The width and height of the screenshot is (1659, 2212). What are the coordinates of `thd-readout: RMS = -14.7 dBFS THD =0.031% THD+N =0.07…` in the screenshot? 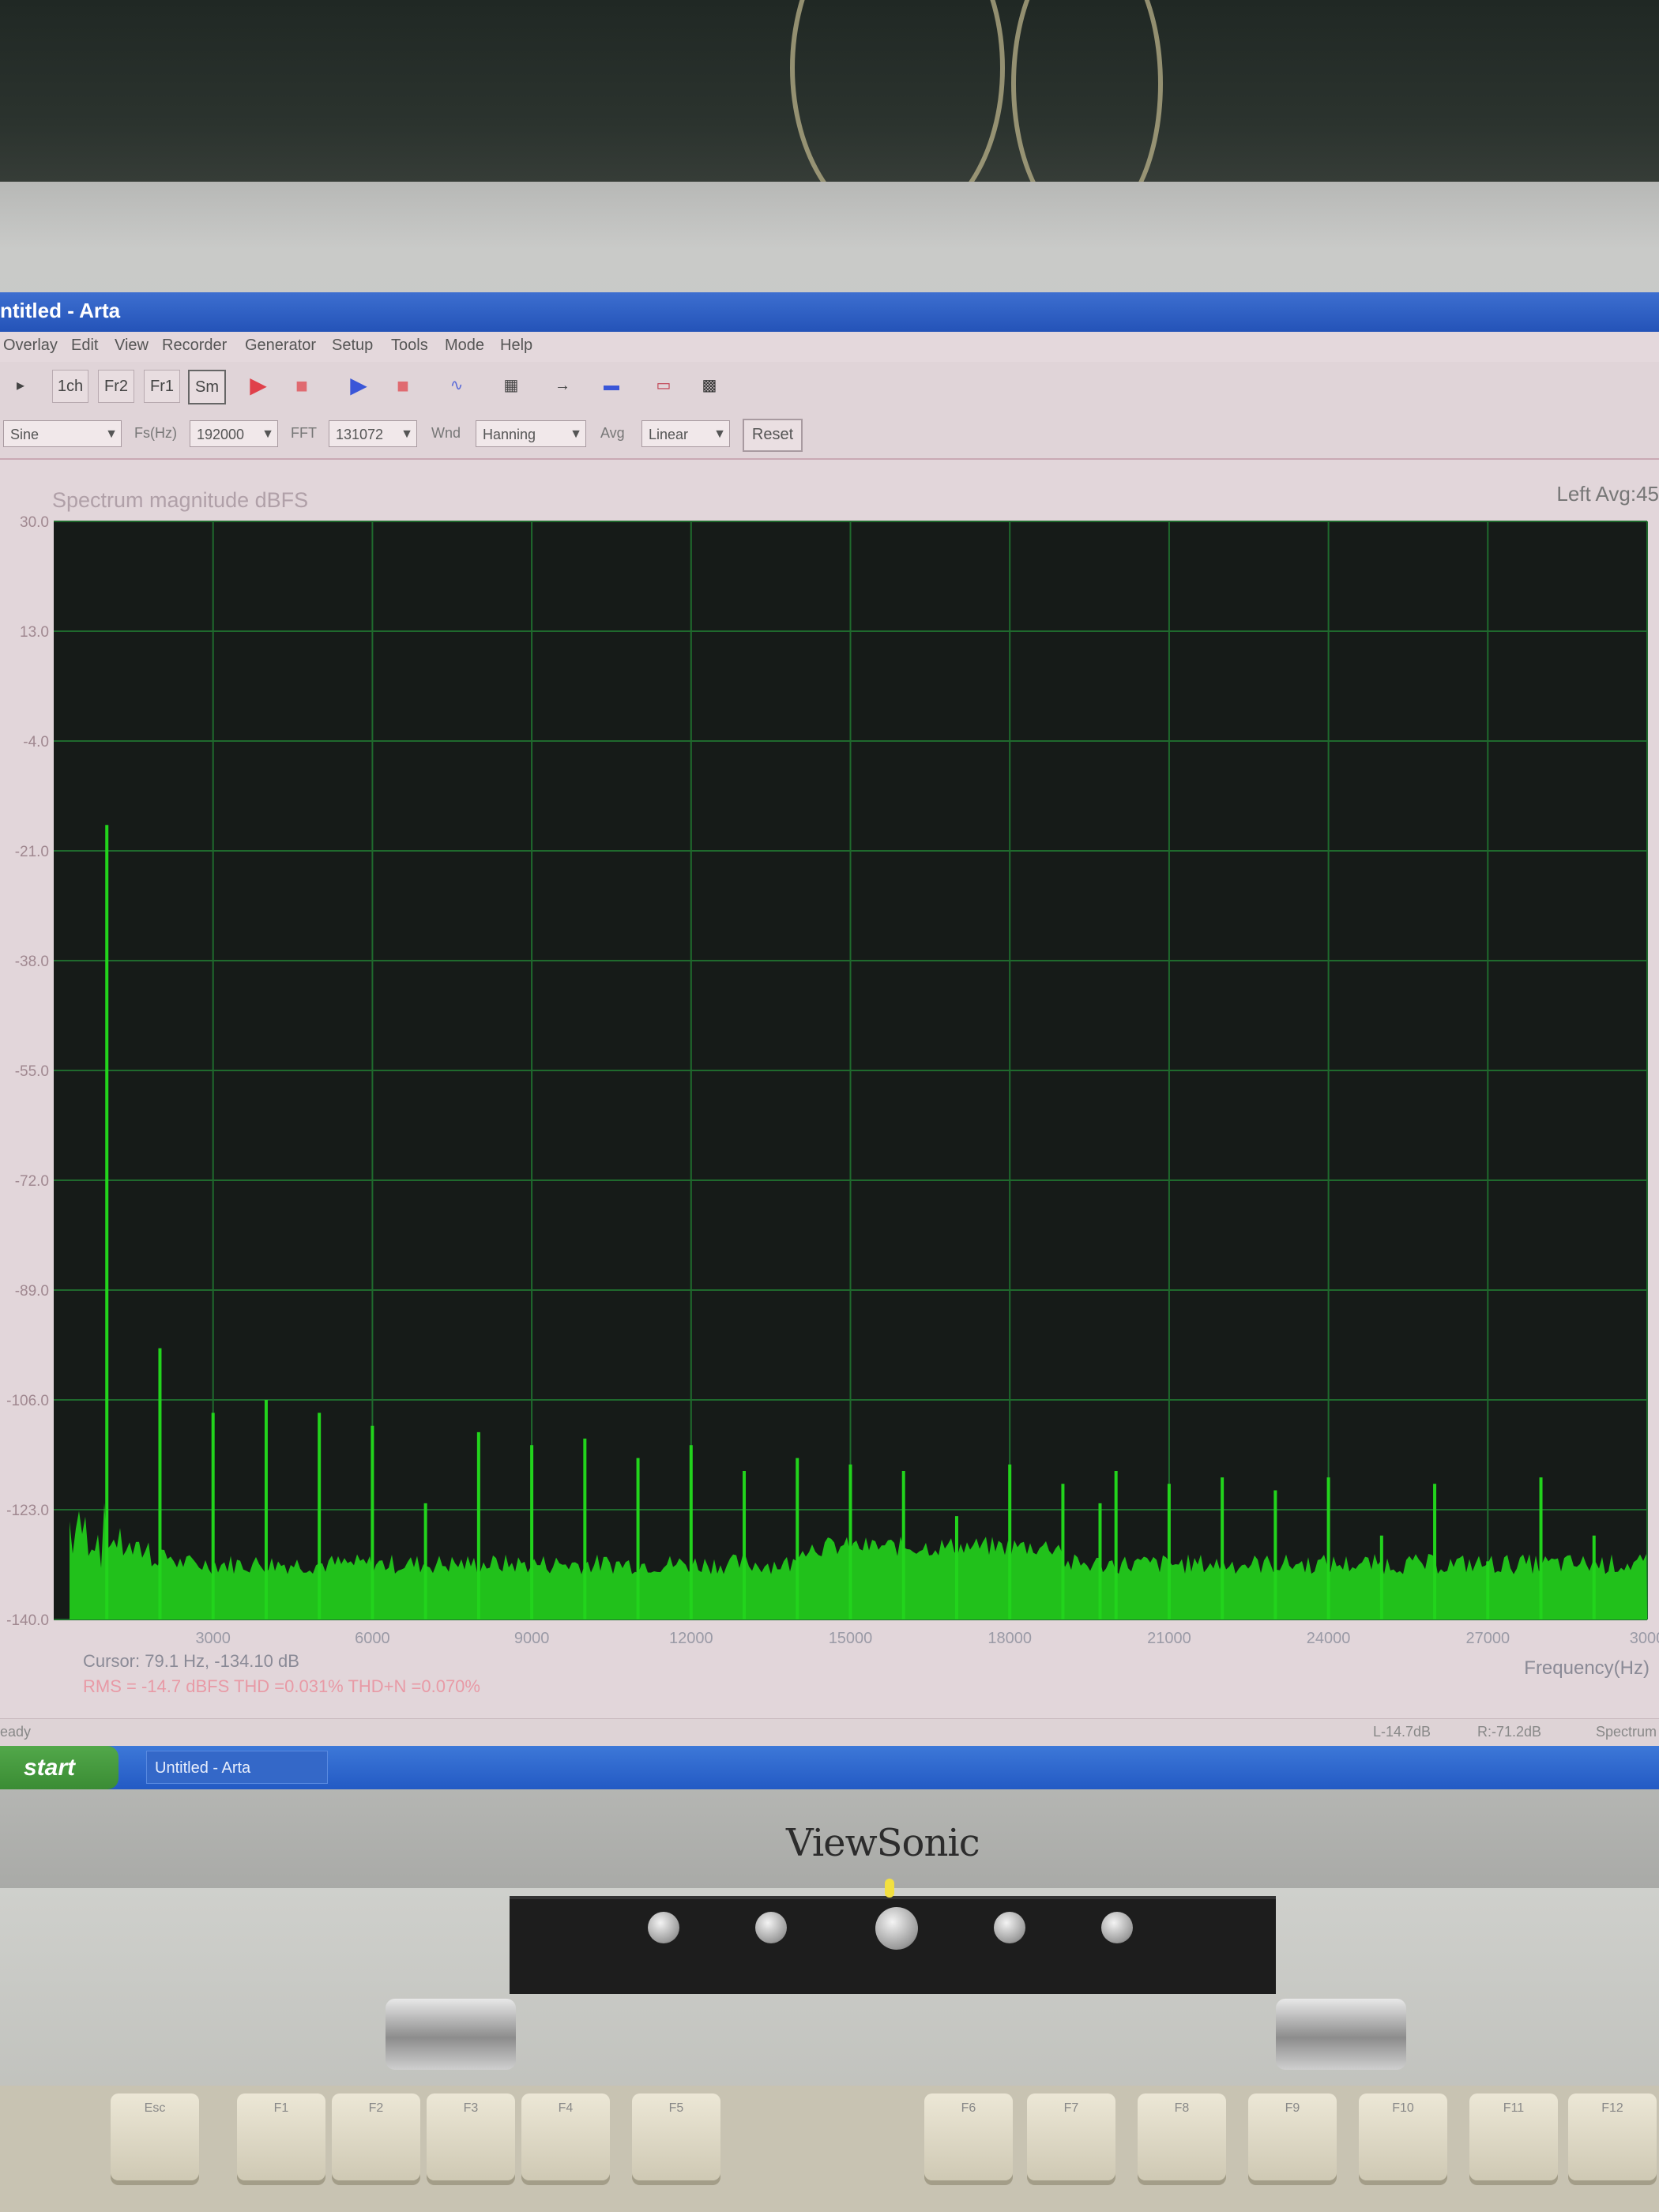 It's located at (282, 1686).